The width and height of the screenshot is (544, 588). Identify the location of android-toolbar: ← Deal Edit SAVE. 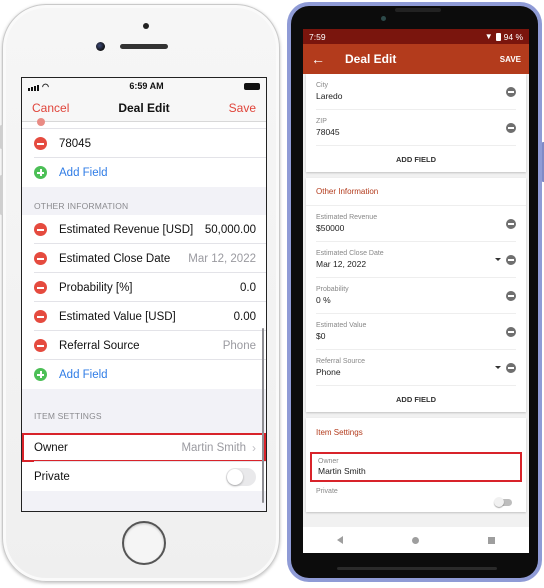
(416, 59).